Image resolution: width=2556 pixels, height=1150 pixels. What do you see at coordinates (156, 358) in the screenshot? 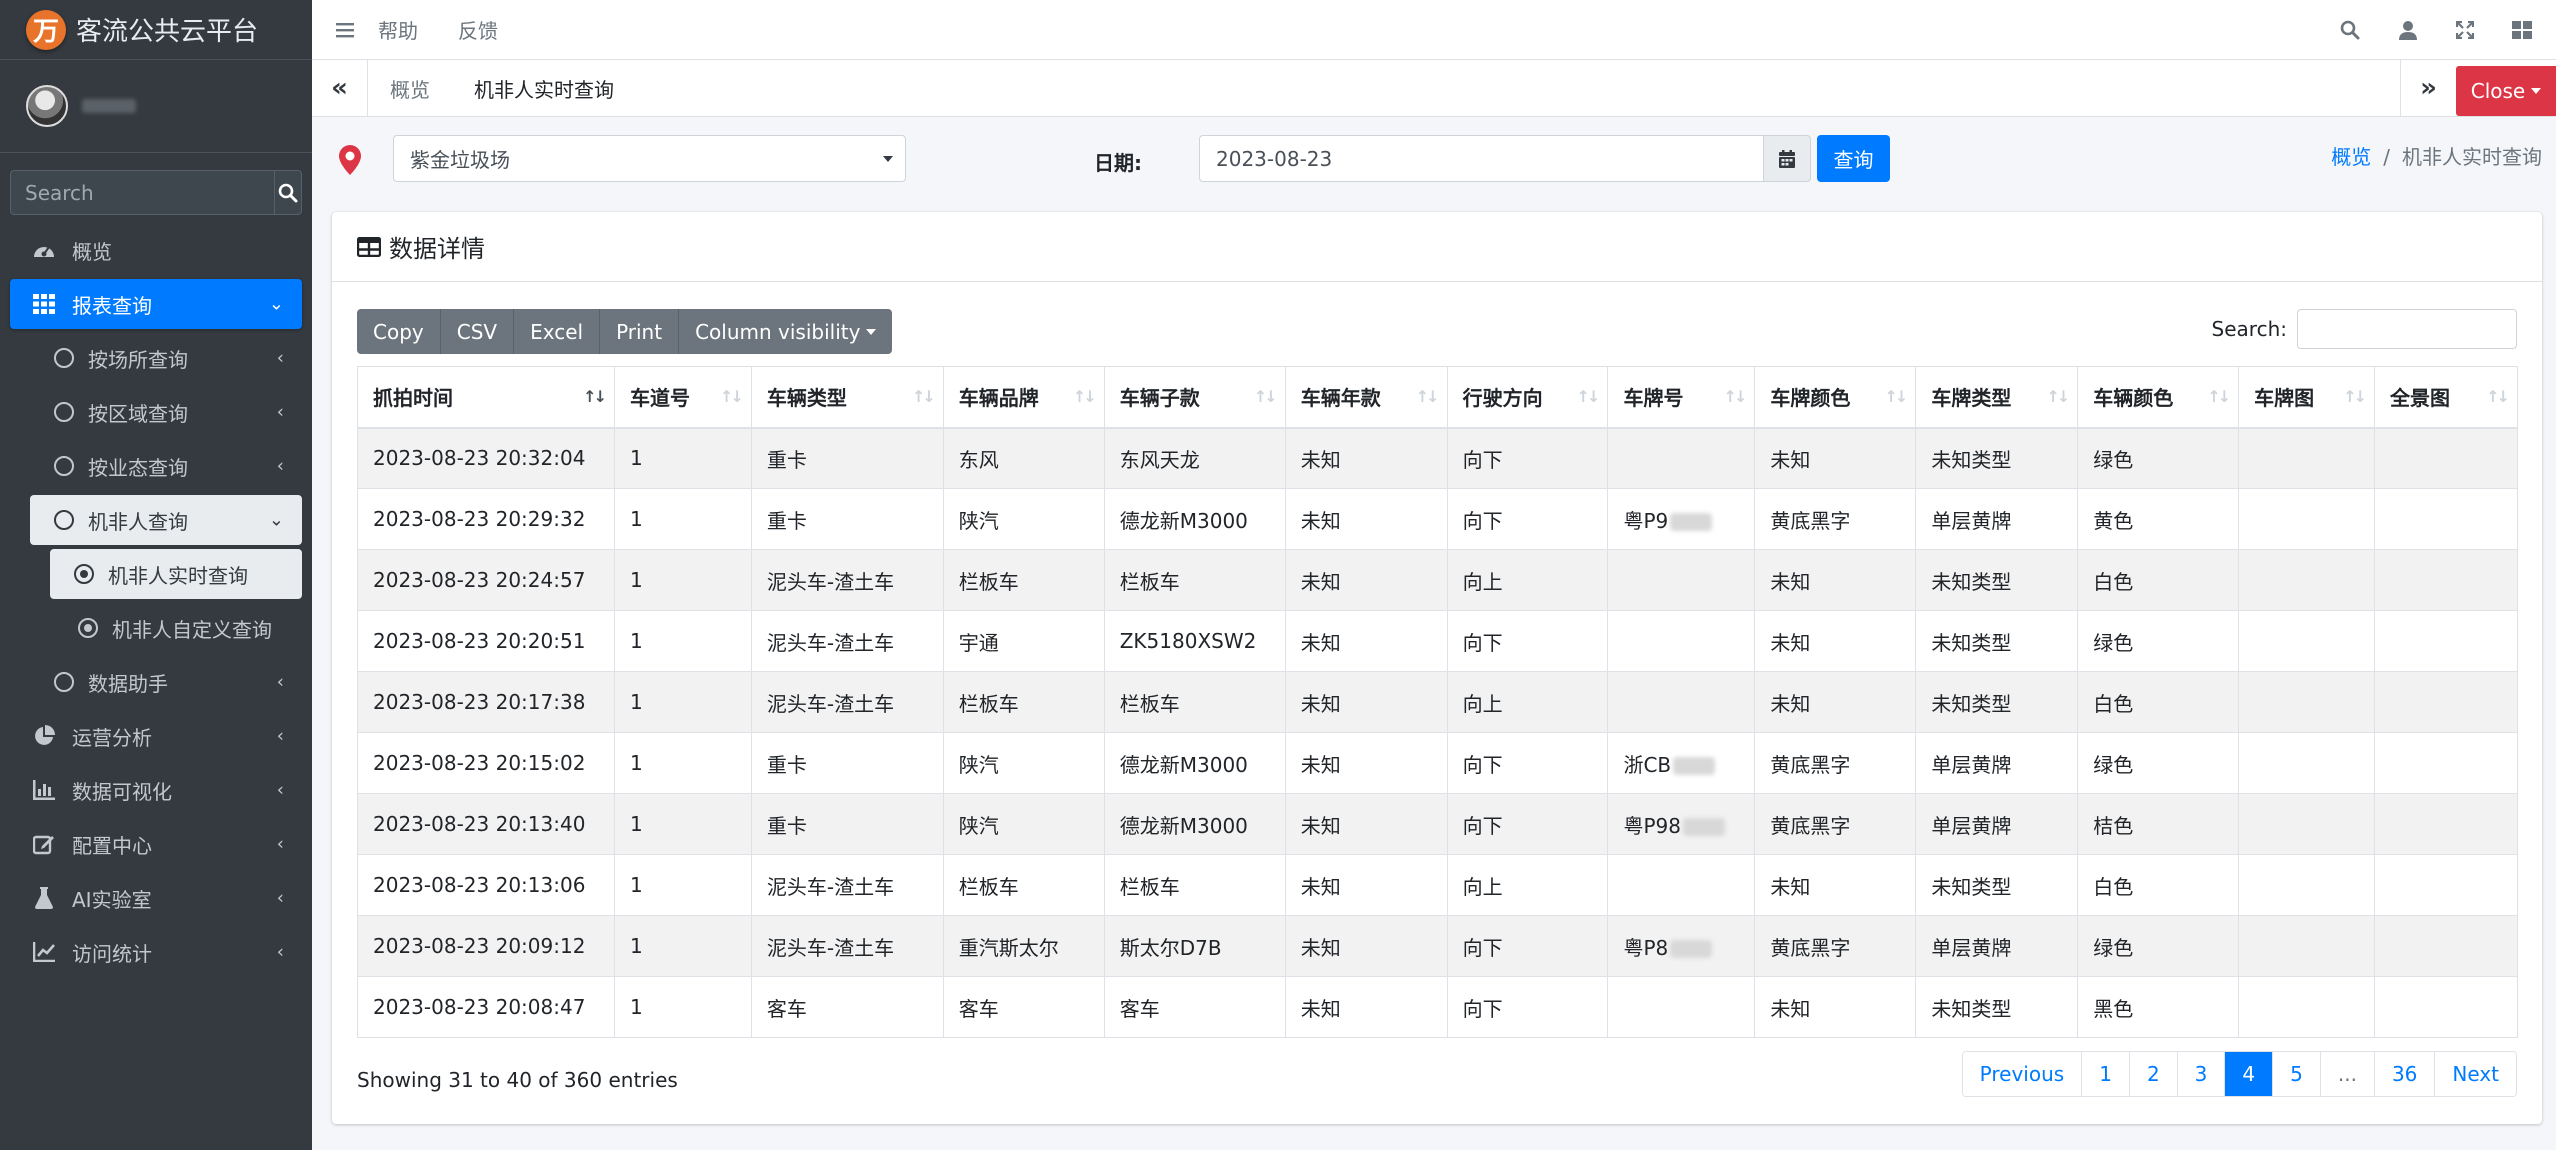
I see `sidebar-item-by-site: 按场所查询 ‹` at bounding box center [156, 358].